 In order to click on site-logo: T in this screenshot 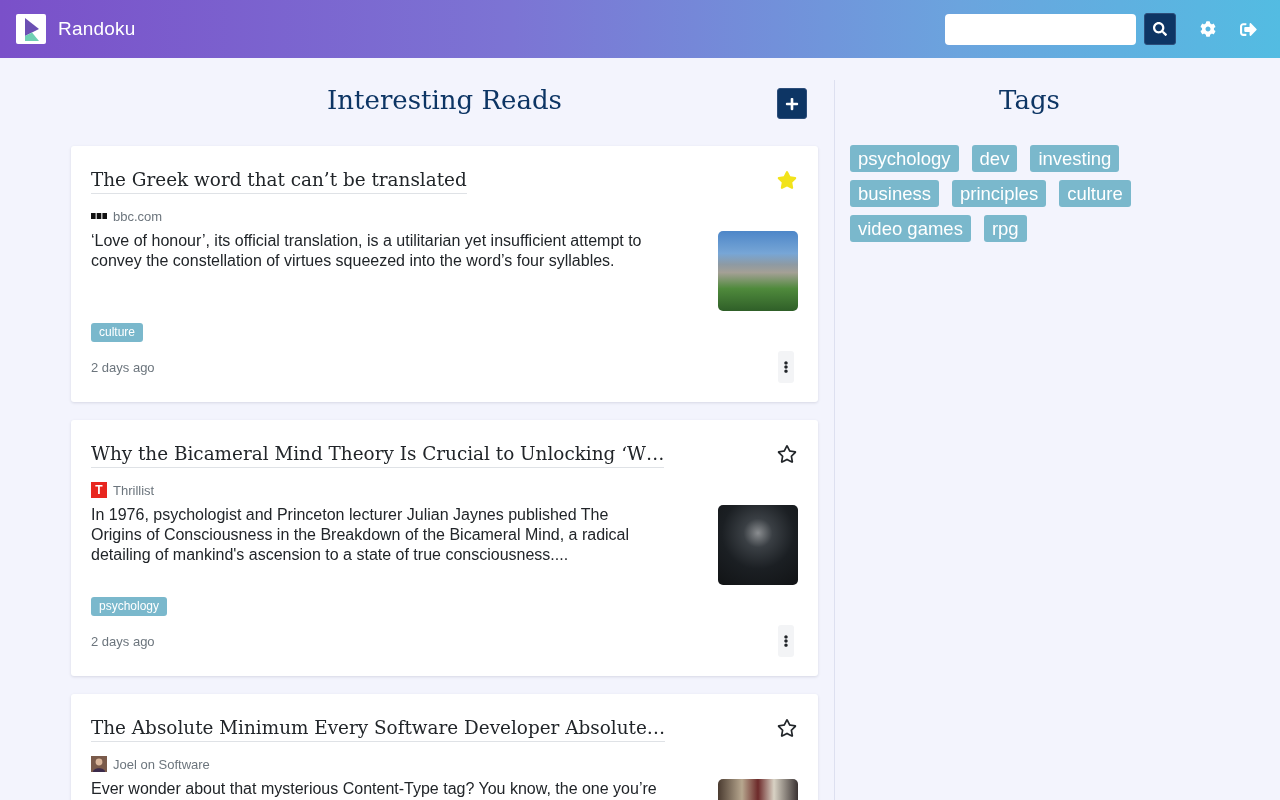, I will do `click(99, 490)`.